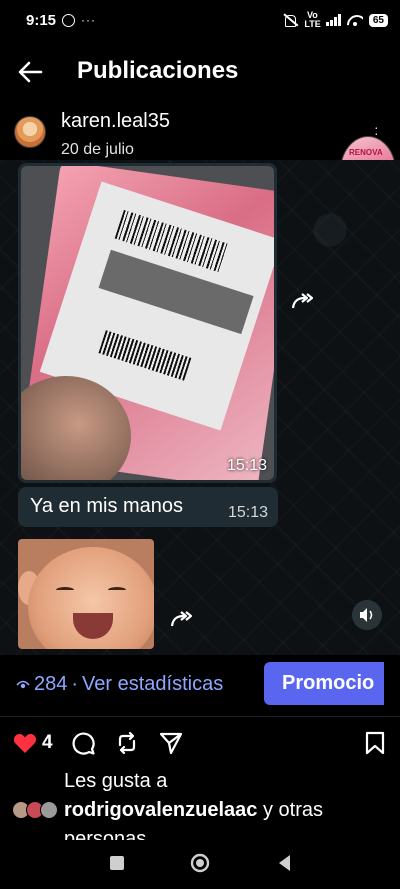 Image resolution: width=400 pixels, height=889 pixels. I want to click on liked-by-suffix: y otras, so click(290, 810).